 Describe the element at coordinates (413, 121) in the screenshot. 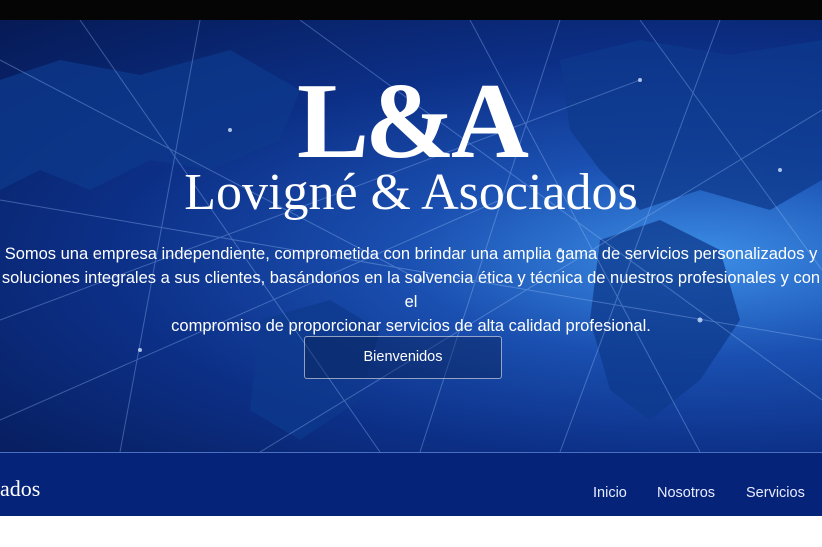

I see `company-logo-mark: L&A` at that location.